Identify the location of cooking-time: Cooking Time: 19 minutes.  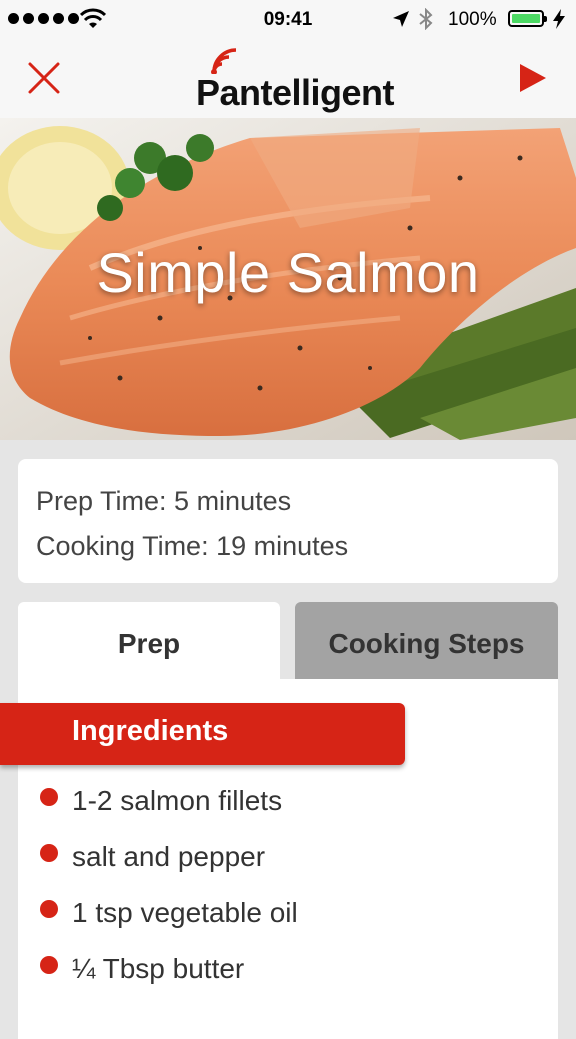
(192, 546).